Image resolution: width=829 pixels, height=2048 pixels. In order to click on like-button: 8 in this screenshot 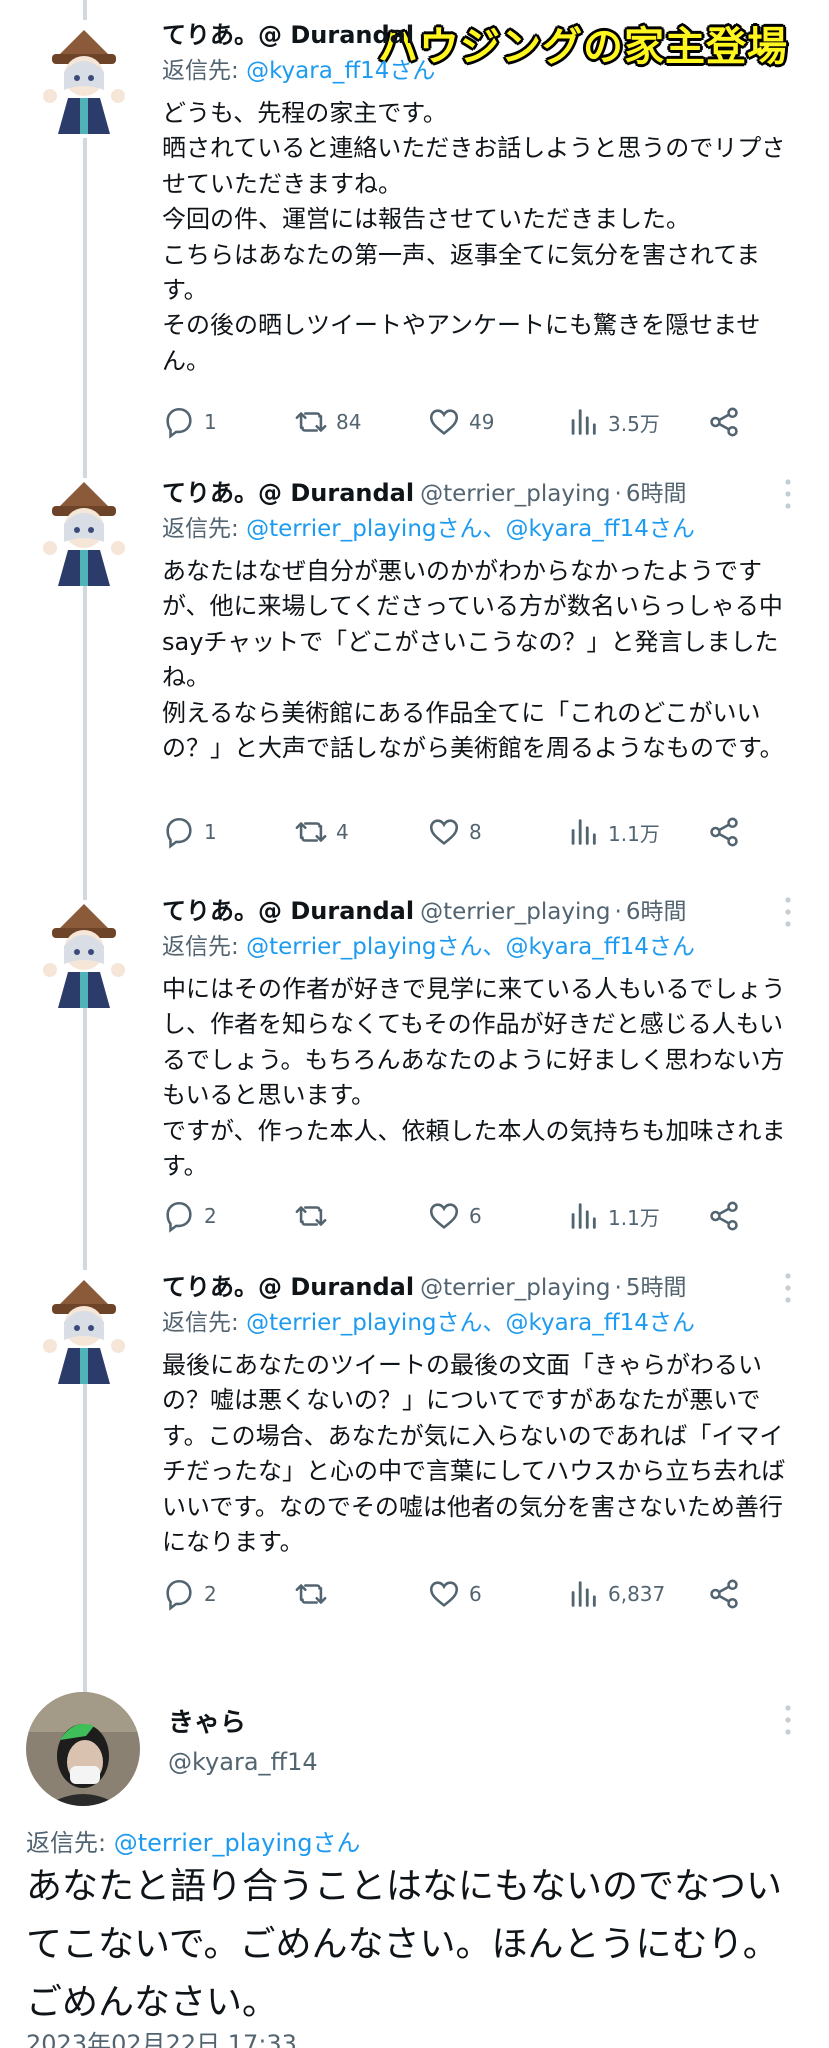, I will do `click(454, 832)`.